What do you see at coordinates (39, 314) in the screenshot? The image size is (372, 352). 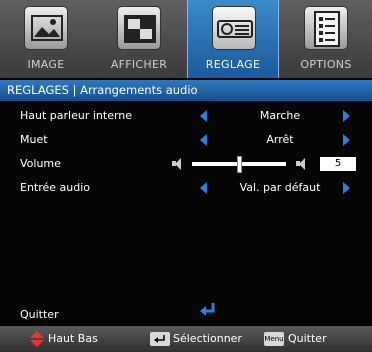 I see `quit-item: Quitter` at bounding box center [39, 314].